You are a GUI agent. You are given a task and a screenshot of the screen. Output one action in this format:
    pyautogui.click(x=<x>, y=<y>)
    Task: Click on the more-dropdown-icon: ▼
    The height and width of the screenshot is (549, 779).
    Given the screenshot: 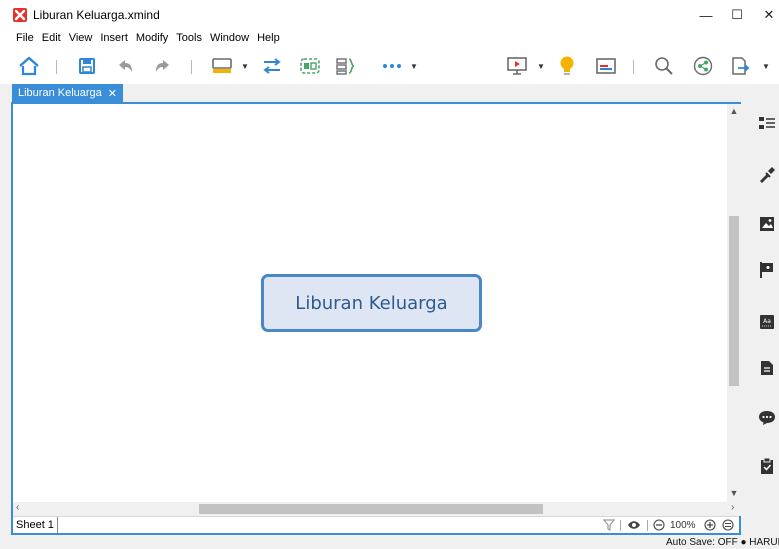 What is the action you would take?
    pyautogui.click(x=414, y=66)
    